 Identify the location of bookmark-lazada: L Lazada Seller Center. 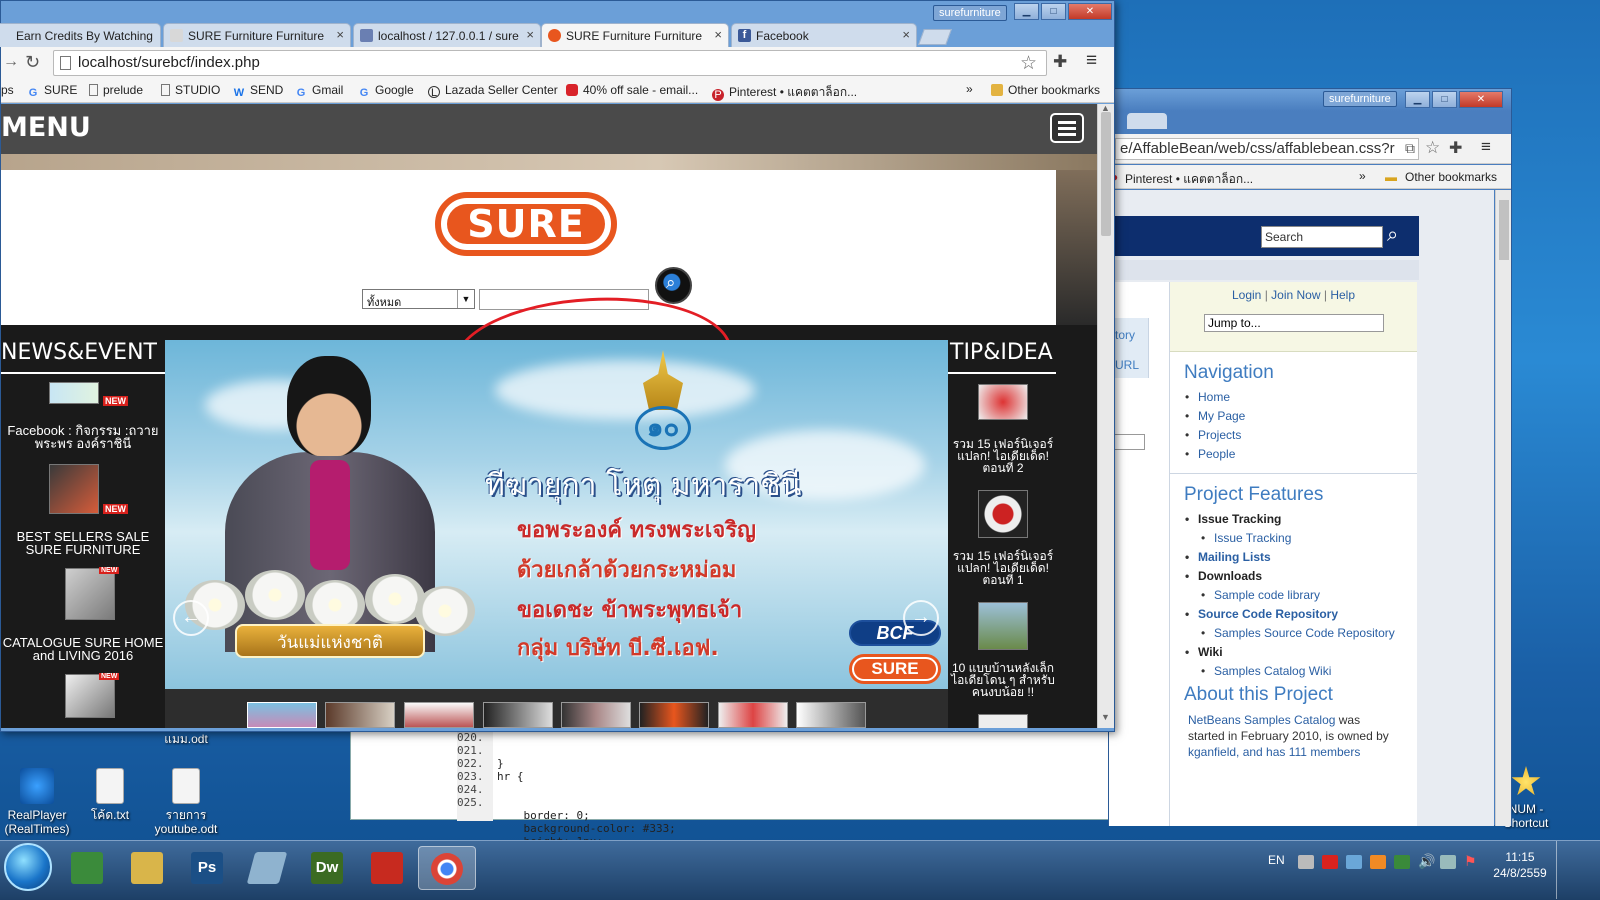
(493, 91).